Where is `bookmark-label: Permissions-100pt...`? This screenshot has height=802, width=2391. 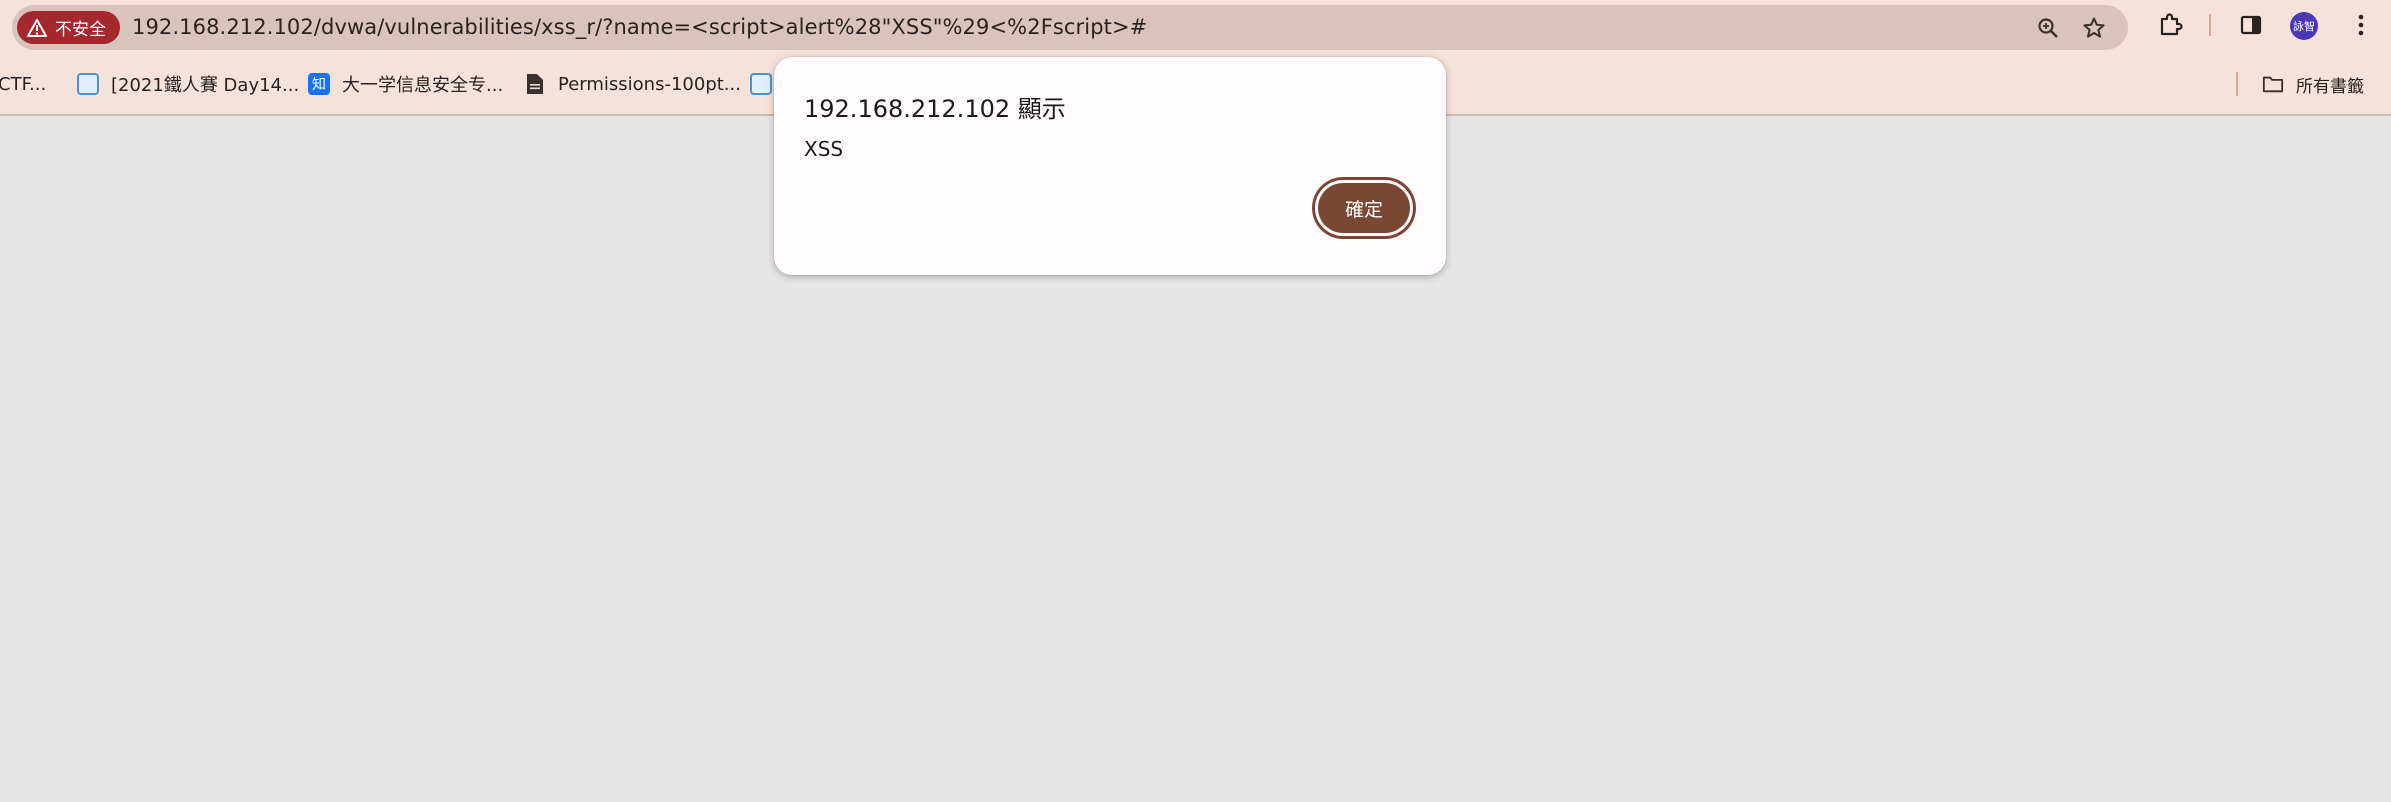
bookmark-label: Permissions-100pt... is located at coordinates (649, 84).